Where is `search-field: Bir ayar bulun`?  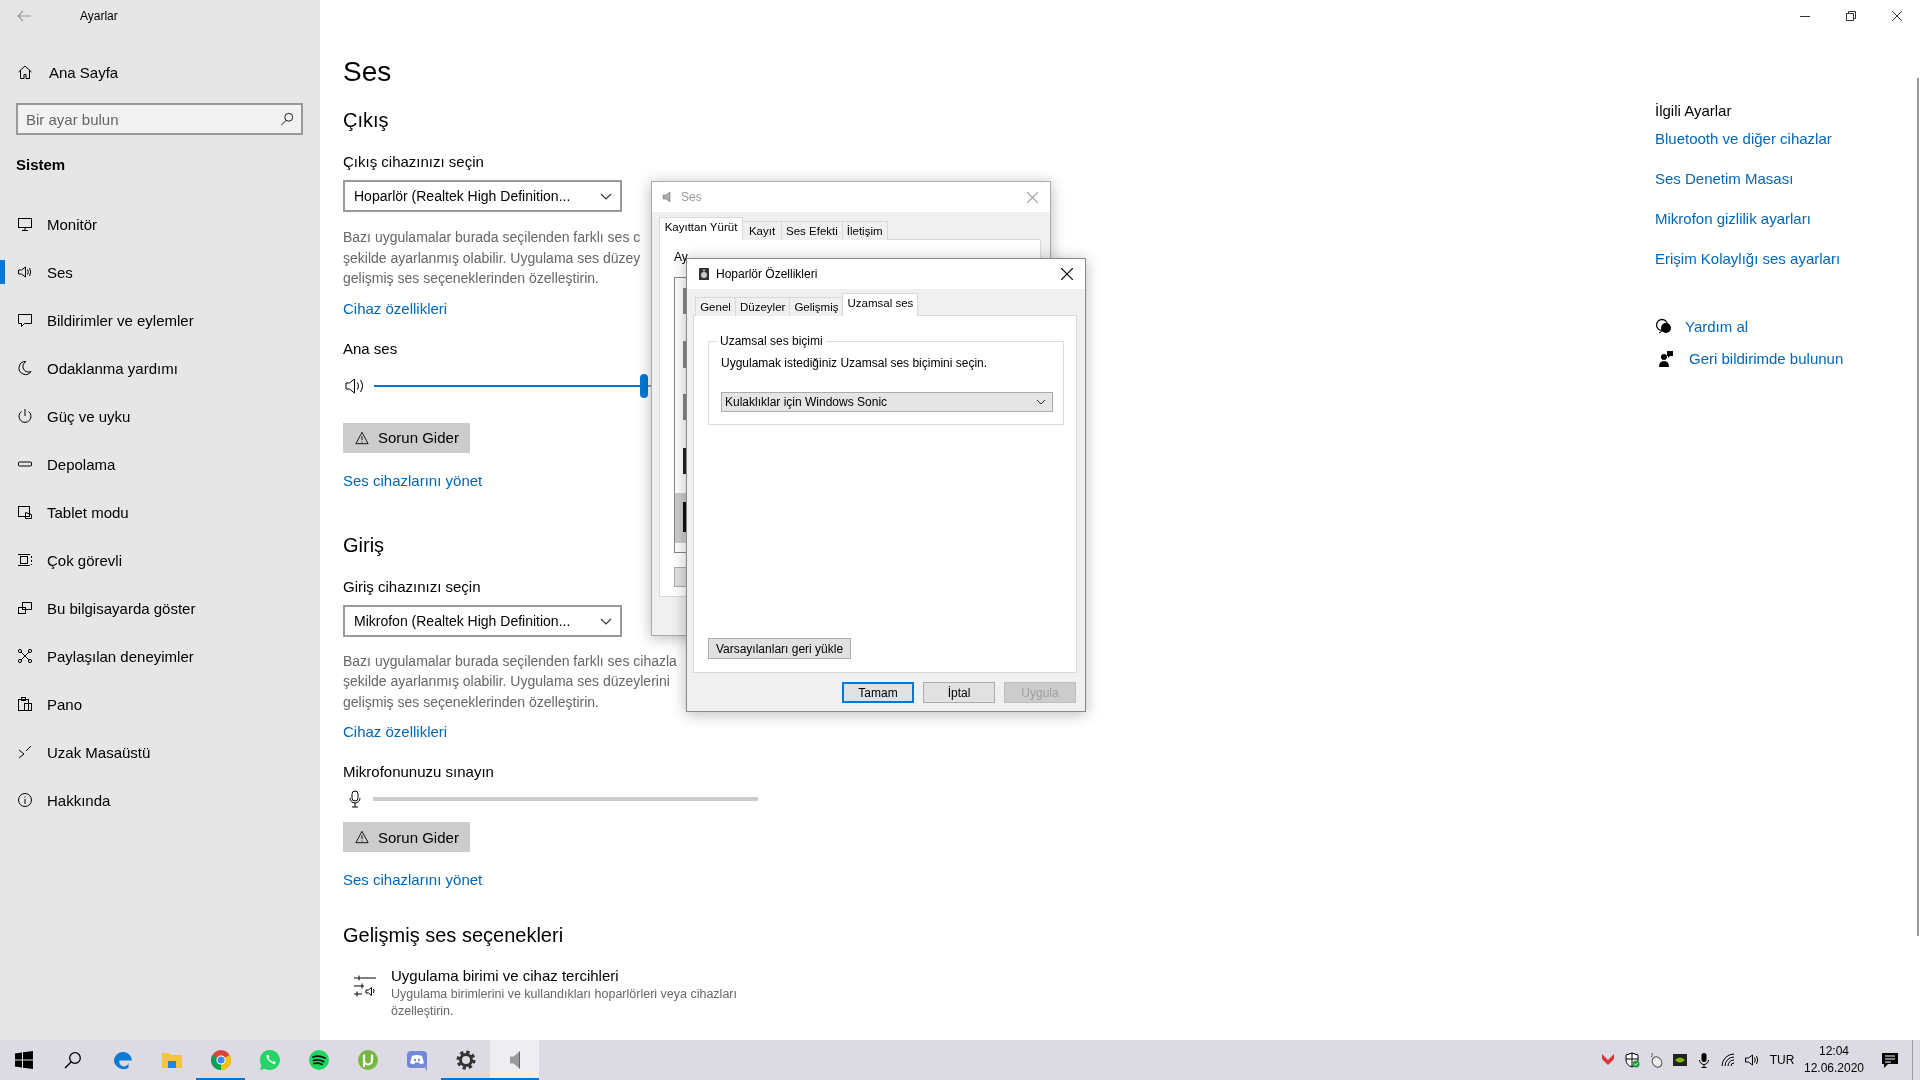 search-field: Bir ayar bulun is located at coordinates (159, 119).